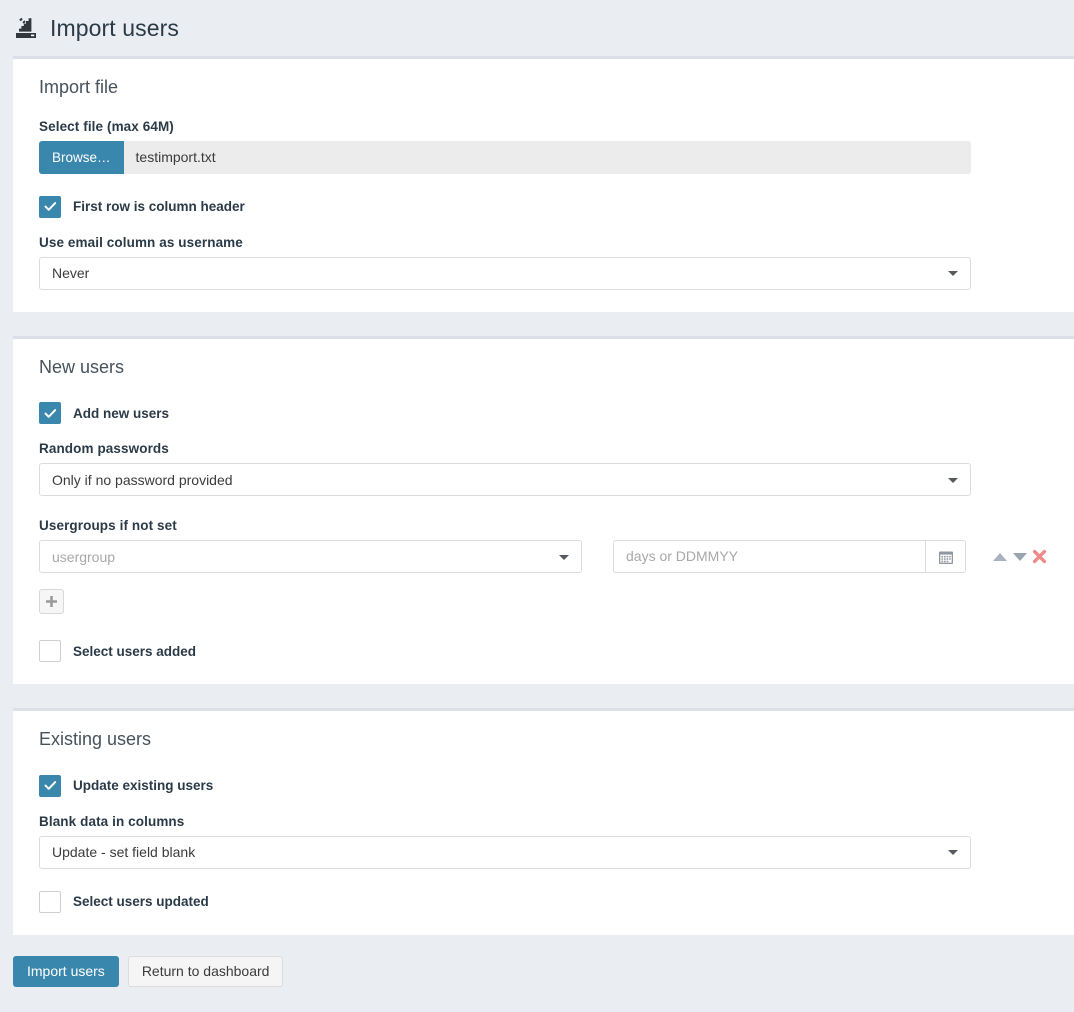  I want to click on select-users-added-label: Select users added, so click(134, 651).